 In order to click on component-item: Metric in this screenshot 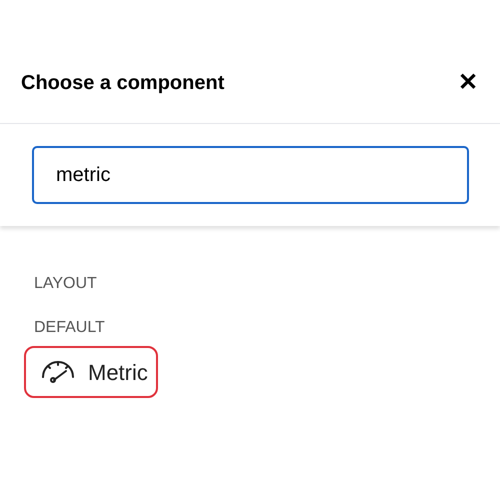, I will do `click(91, 372)`.